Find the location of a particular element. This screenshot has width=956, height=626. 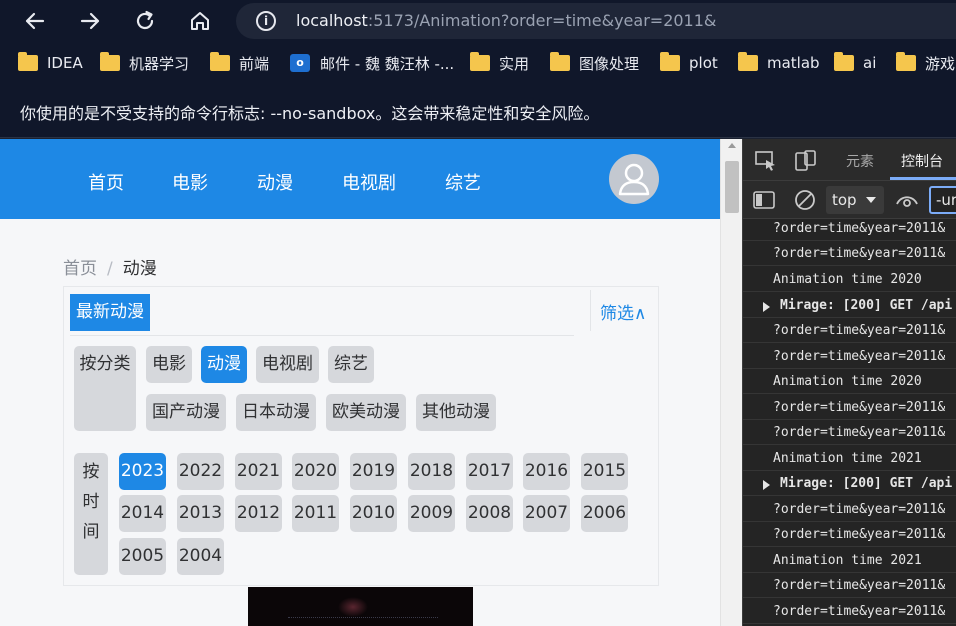

nav-variety: 综艺 is located at coordinates (463, 182).